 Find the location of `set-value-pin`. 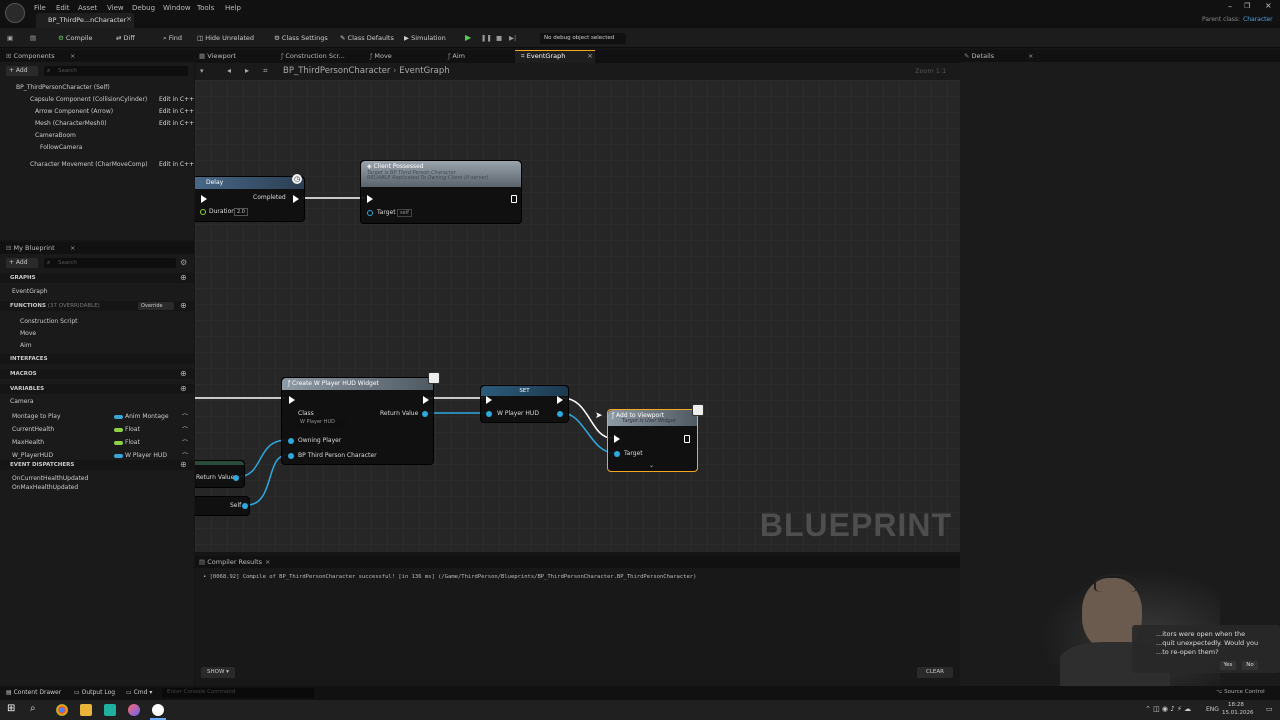

set-value-pin is located at coordinates (489, 414).